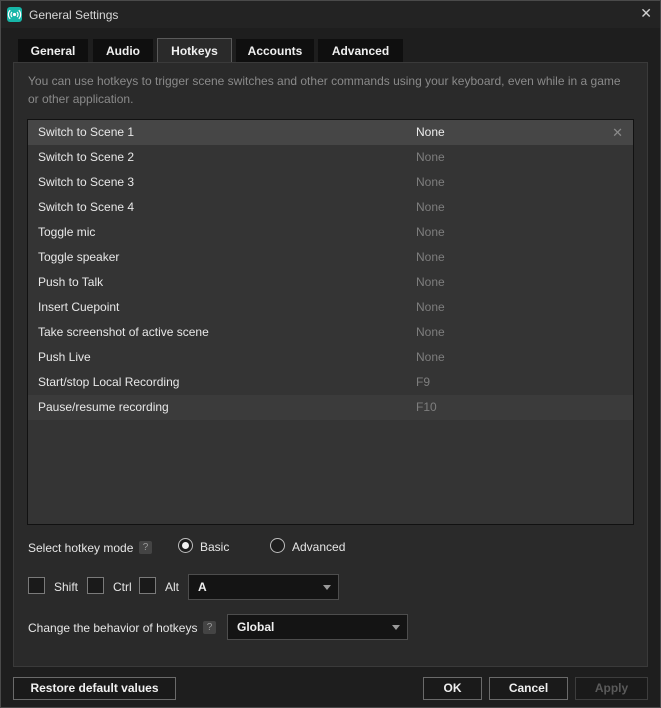 The height and width of the screenshot is (708, 661). Describe the element at coordinates (79, 307) in the screenshot. I see `hotkey-name: Insert Cuepoint` at that location.